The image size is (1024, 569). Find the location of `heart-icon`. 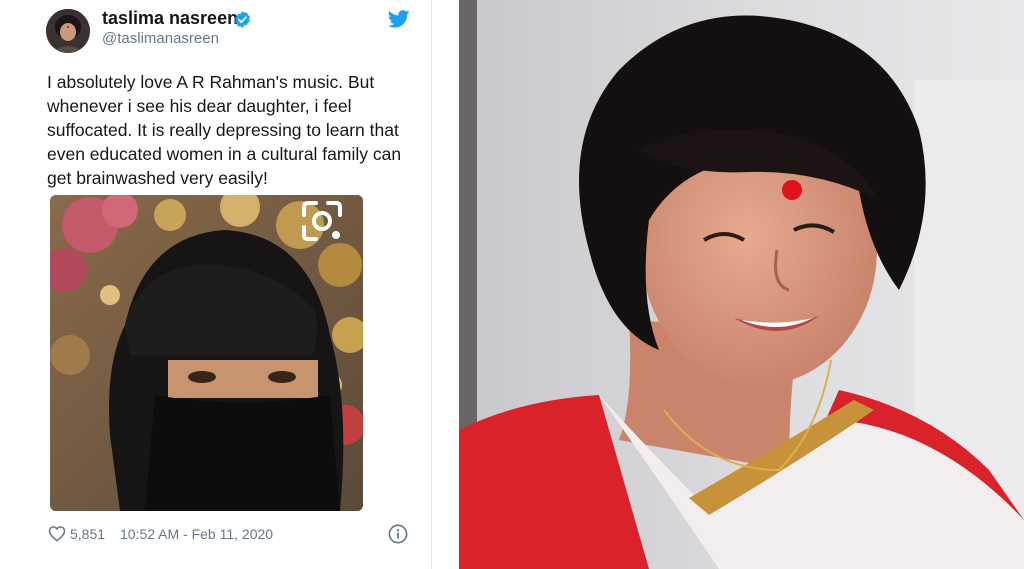

heart-icon is located at coordinates (57, 533).